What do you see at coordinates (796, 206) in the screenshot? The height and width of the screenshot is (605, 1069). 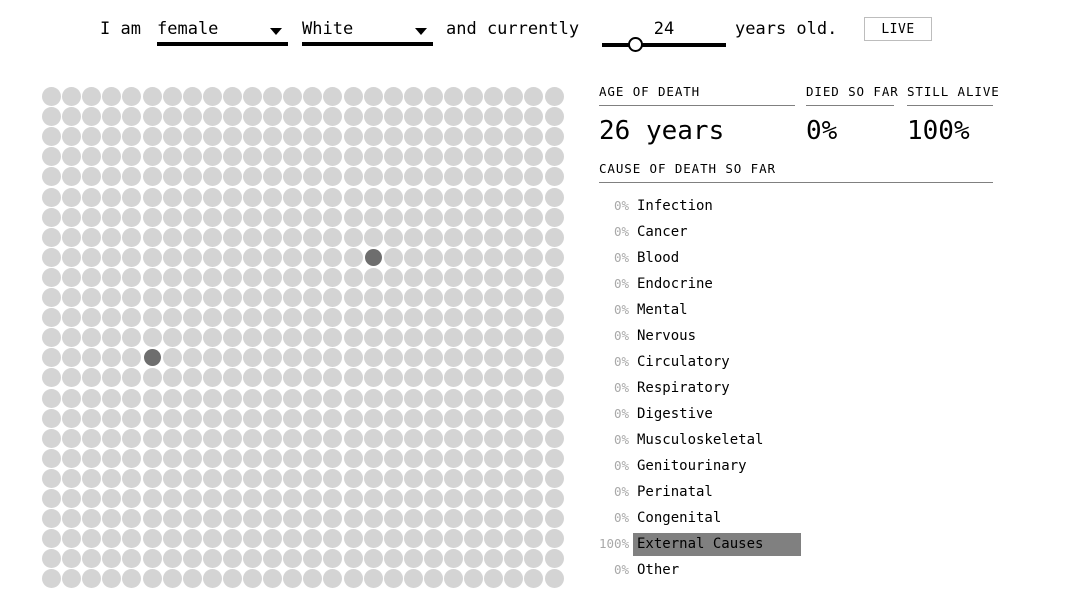 I see `cause-row: 0% Infection` at bounding box center [796, 206].